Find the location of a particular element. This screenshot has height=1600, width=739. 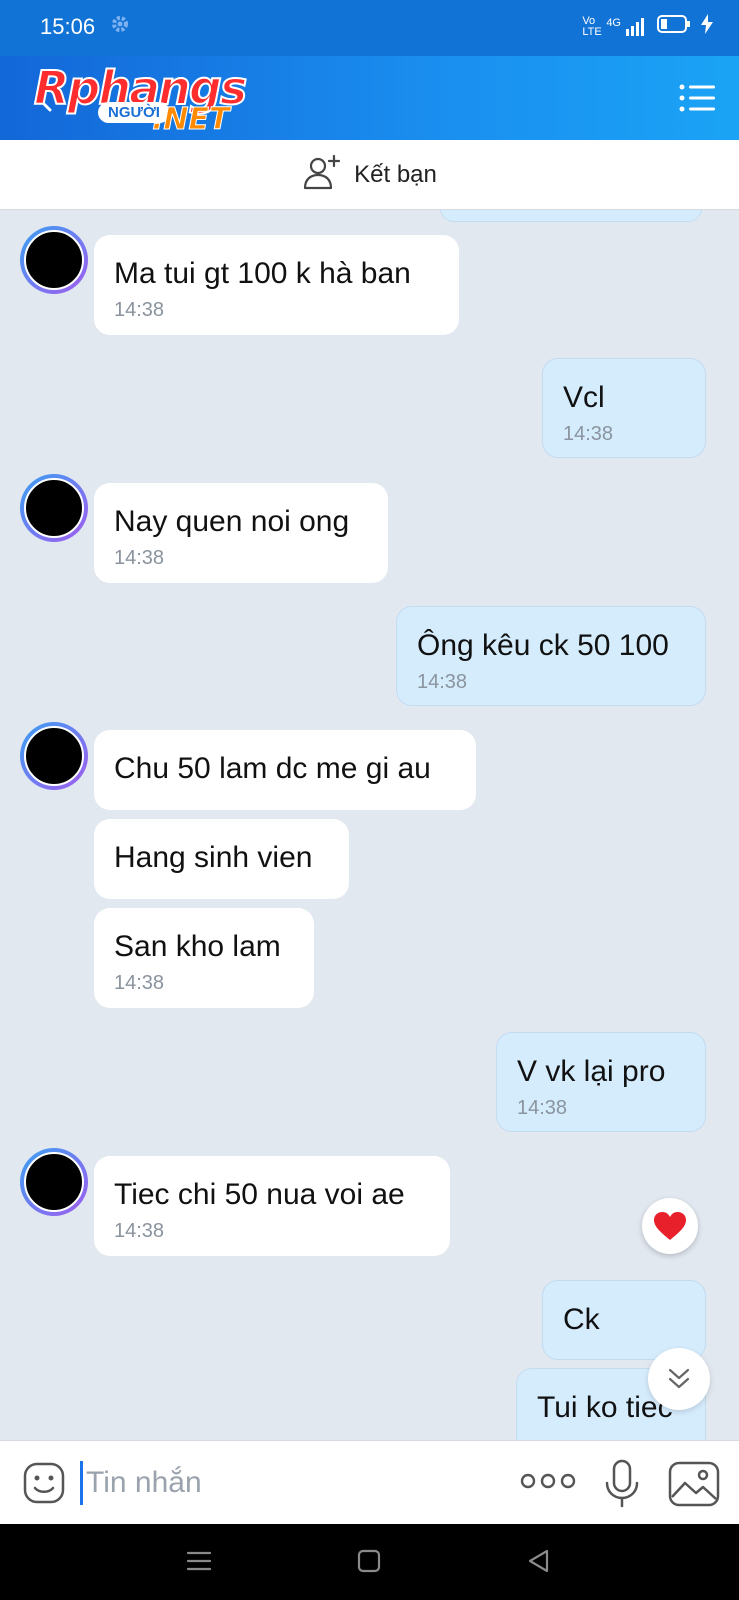

microphone-icon is located at coordinates (622, 1483).